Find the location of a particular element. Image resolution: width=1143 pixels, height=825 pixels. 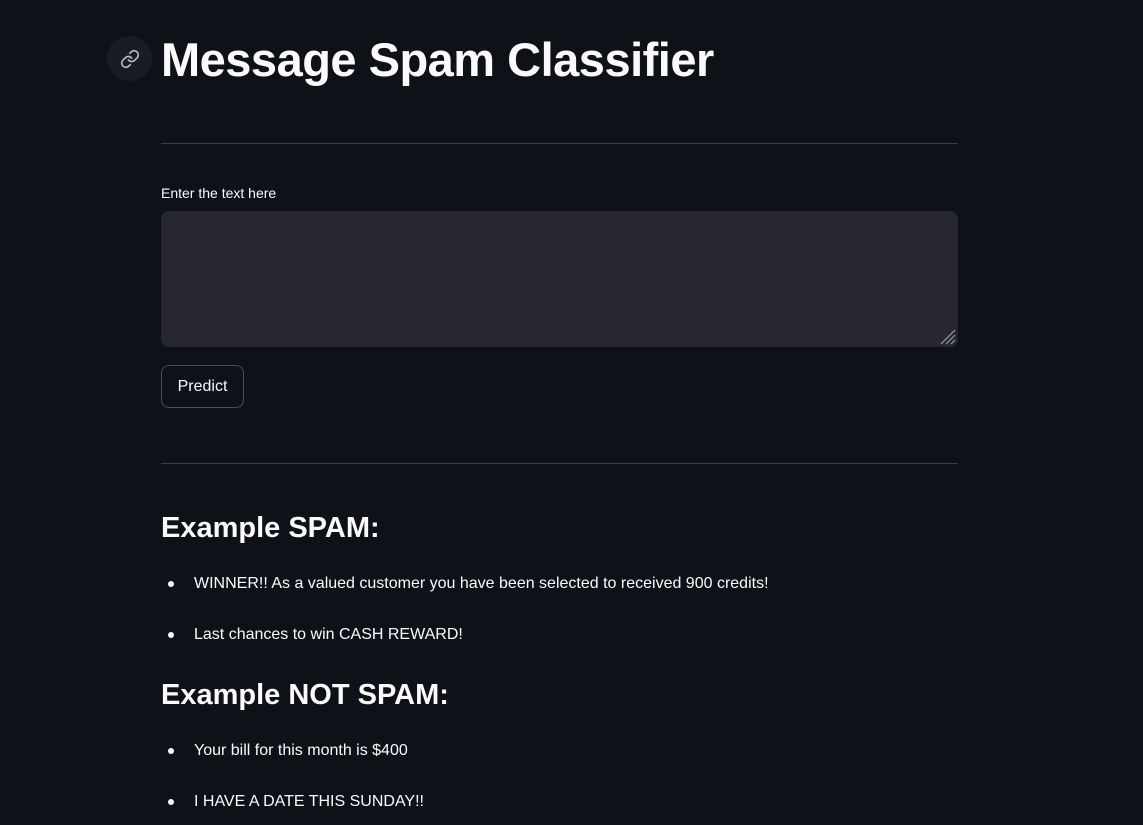

list-item: I HAVE A DATE THIS SUNDAY!! is located at coordinates (292, 802).